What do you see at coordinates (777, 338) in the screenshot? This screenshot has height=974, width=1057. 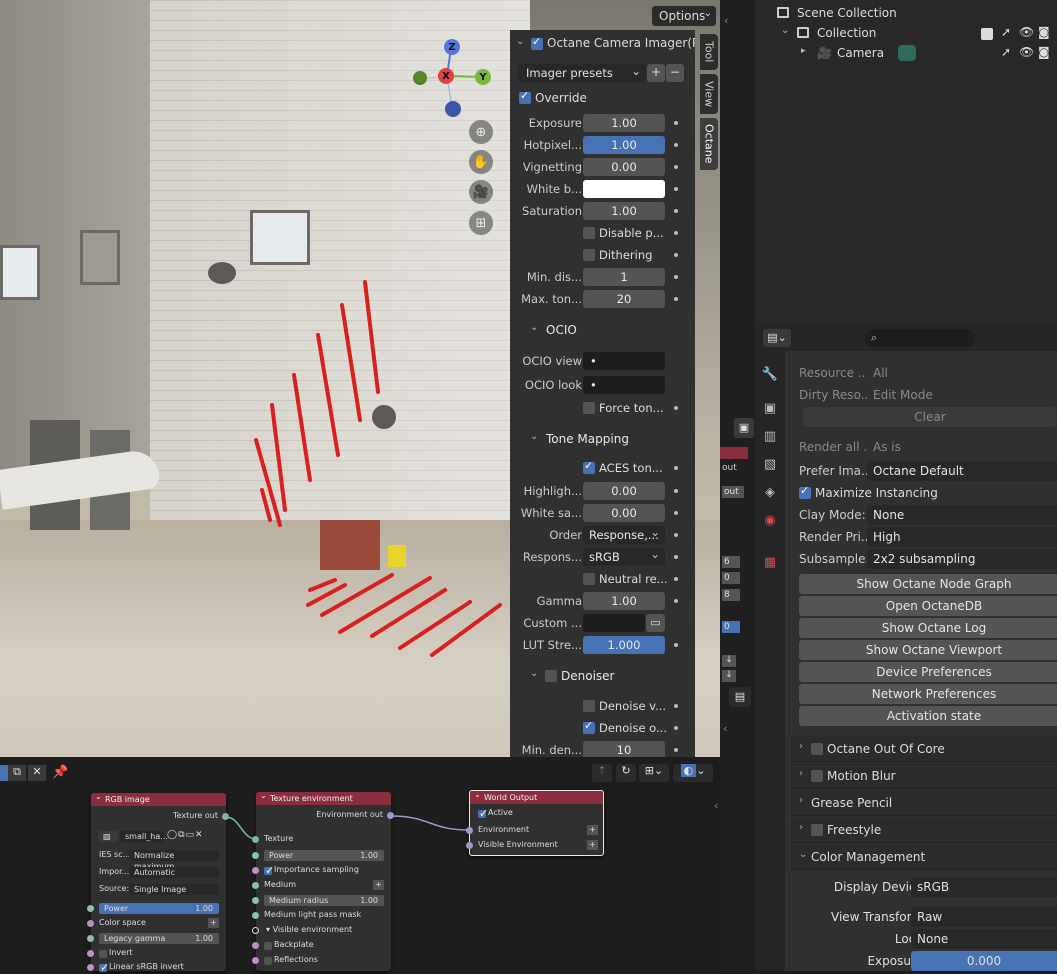 I see `editor-type-dropdown: ▤⌄` at bounding box center [777, 338].